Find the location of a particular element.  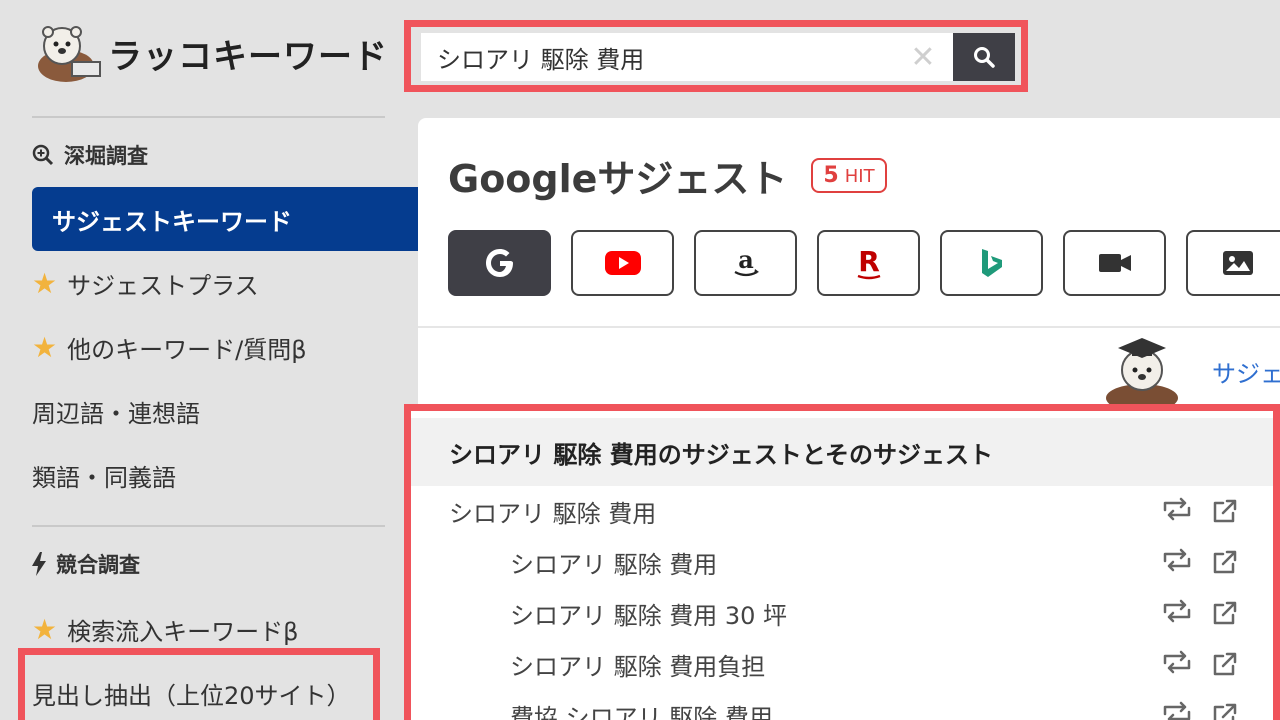

section-heading-competitor-research: 競合調査 is located at coordinates (86, 564).